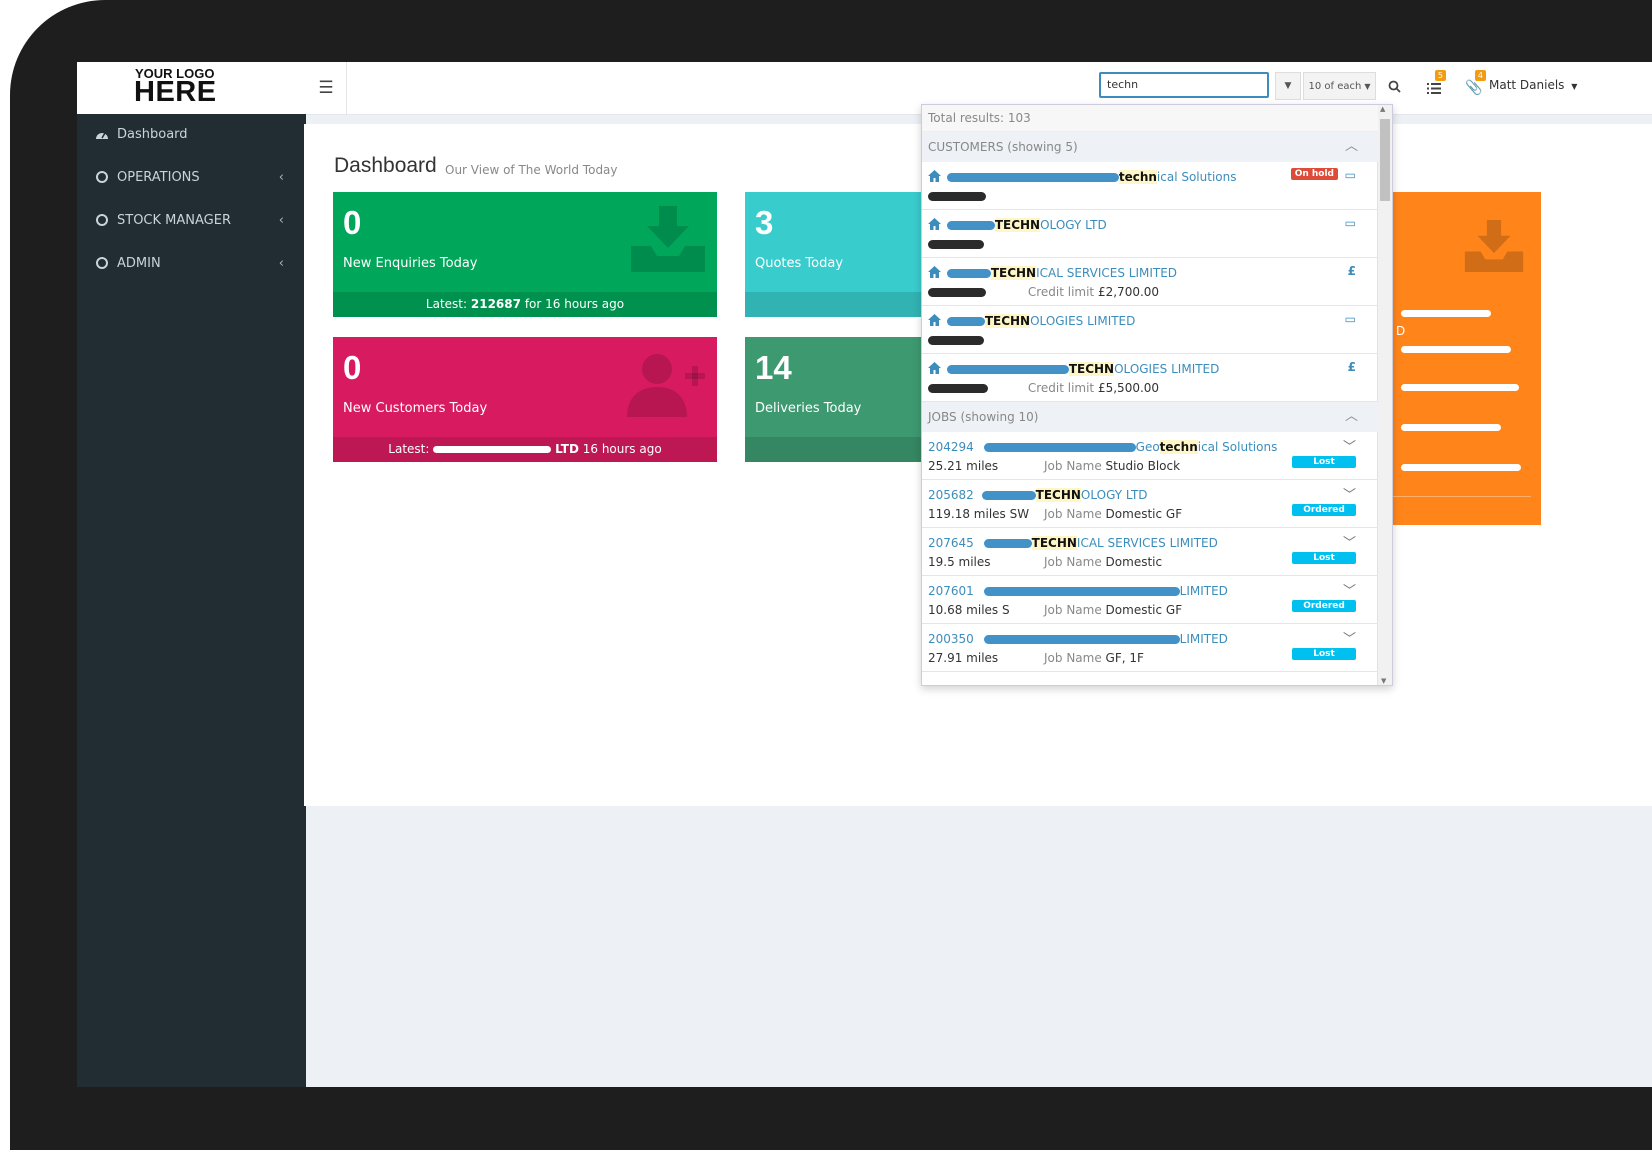 The width and height of the screenshot is (1652, 1150). Describe the element at coordinates (1527, 85) in the screenshot. I see `user-name: Matt Daniels` at that location.